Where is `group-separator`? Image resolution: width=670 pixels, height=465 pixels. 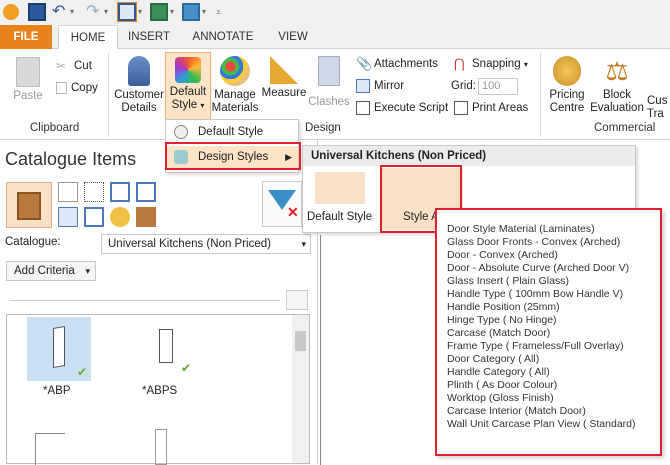 group-separator is located at coordinates (540, 95).